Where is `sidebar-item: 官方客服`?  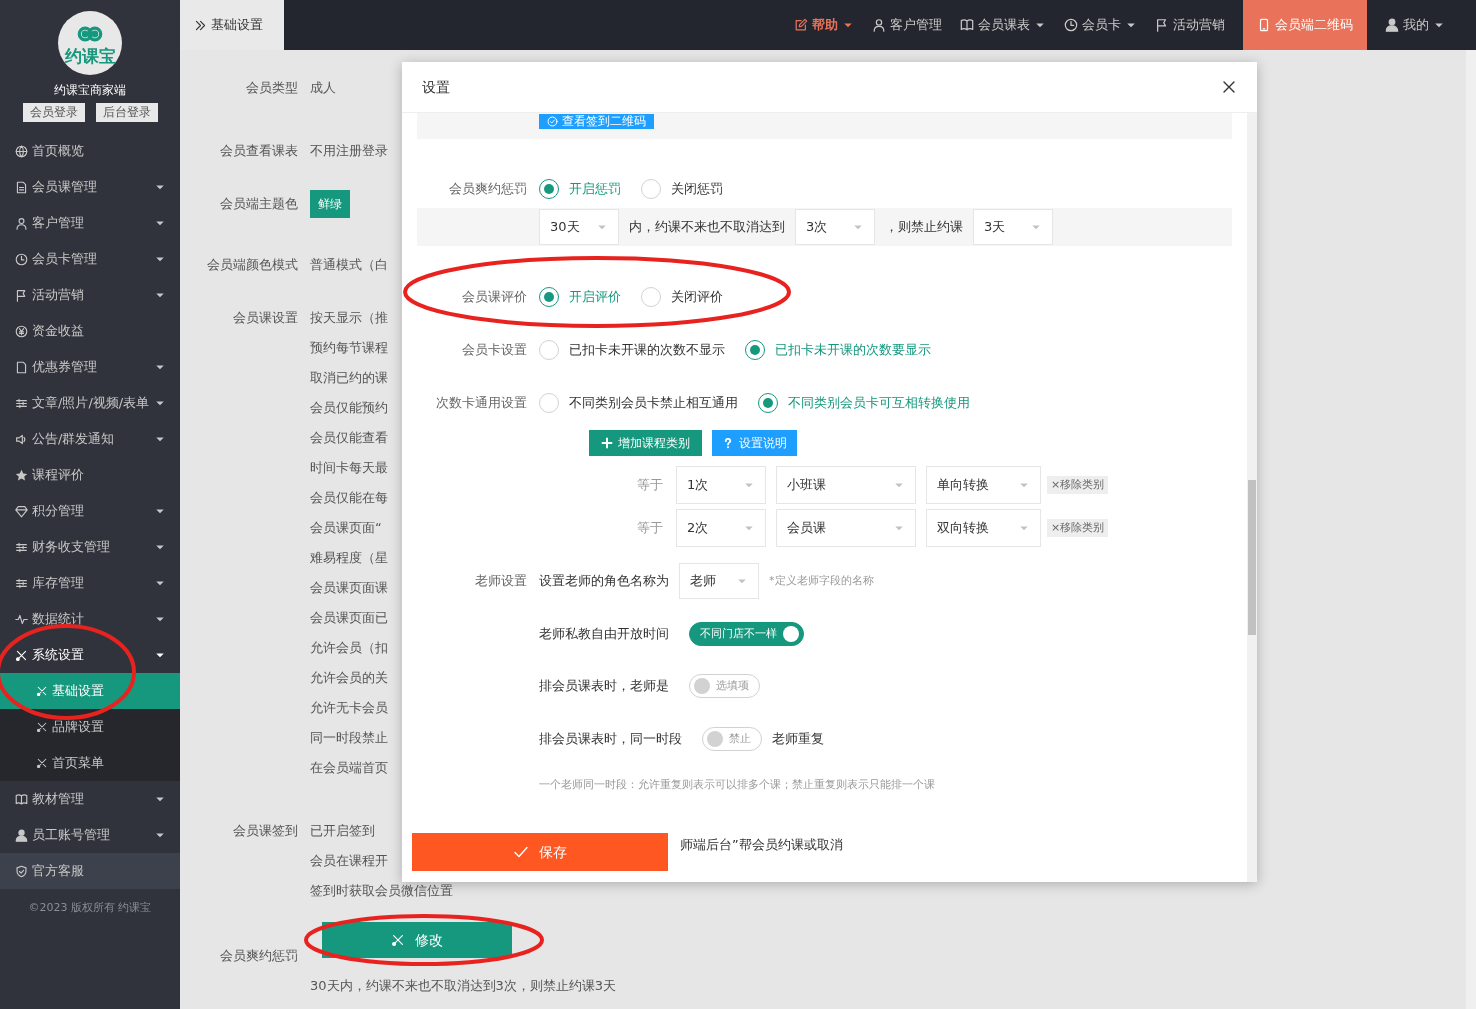
sidebar-item: 官方客服 is located at coordinates (90, 871).